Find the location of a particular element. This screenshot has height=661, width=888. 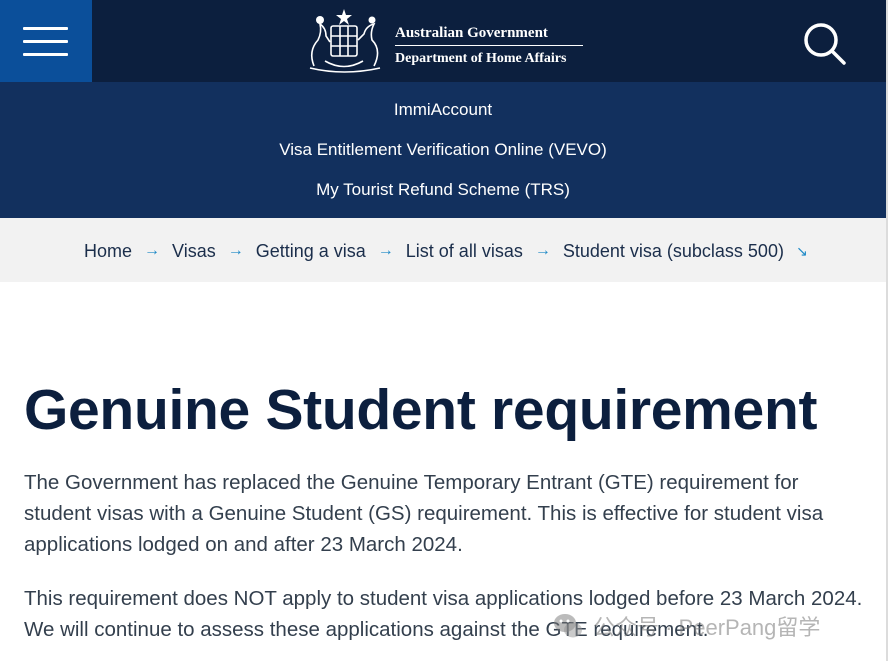

logo-line-2: Department of Home Affairs is located at coordinates (481, 58).